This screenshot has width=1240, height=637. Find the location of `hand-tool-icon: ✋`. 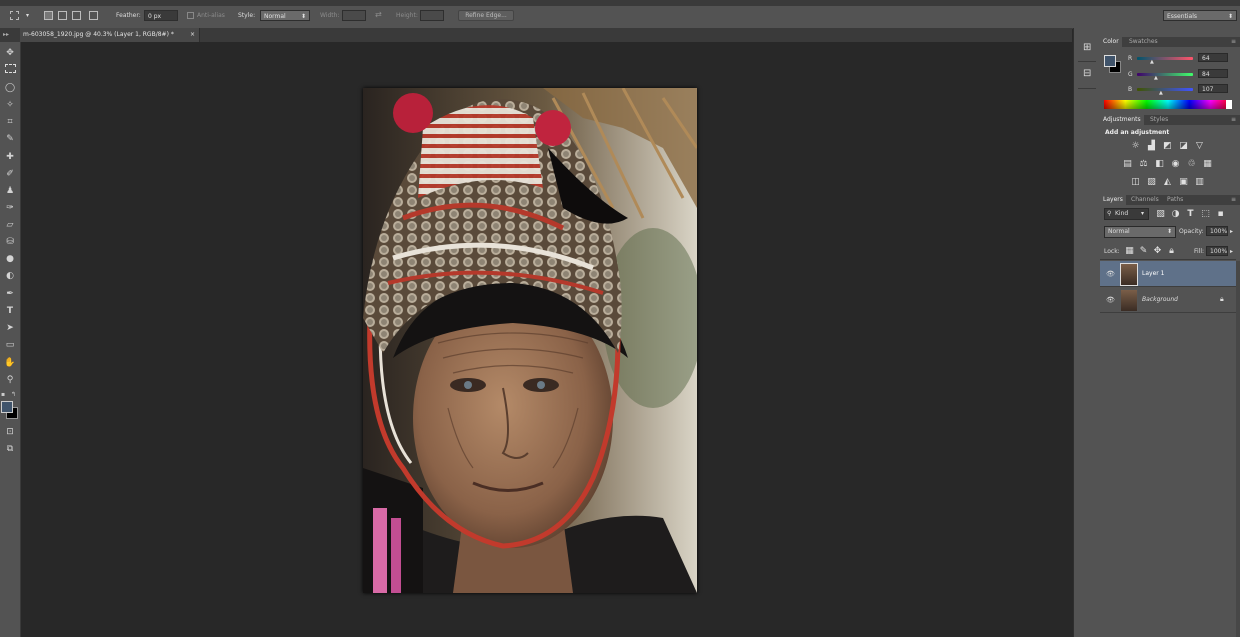

hand-tool-icon: ✋ is located at coordinates (10, 363).